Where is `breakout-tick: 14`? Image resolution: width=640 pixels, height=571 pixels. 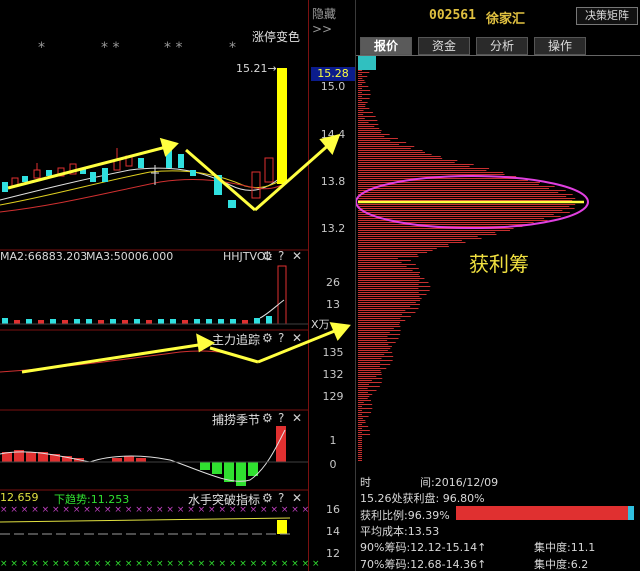 breakout-tick: 14 is located at coordinates (333, 531).